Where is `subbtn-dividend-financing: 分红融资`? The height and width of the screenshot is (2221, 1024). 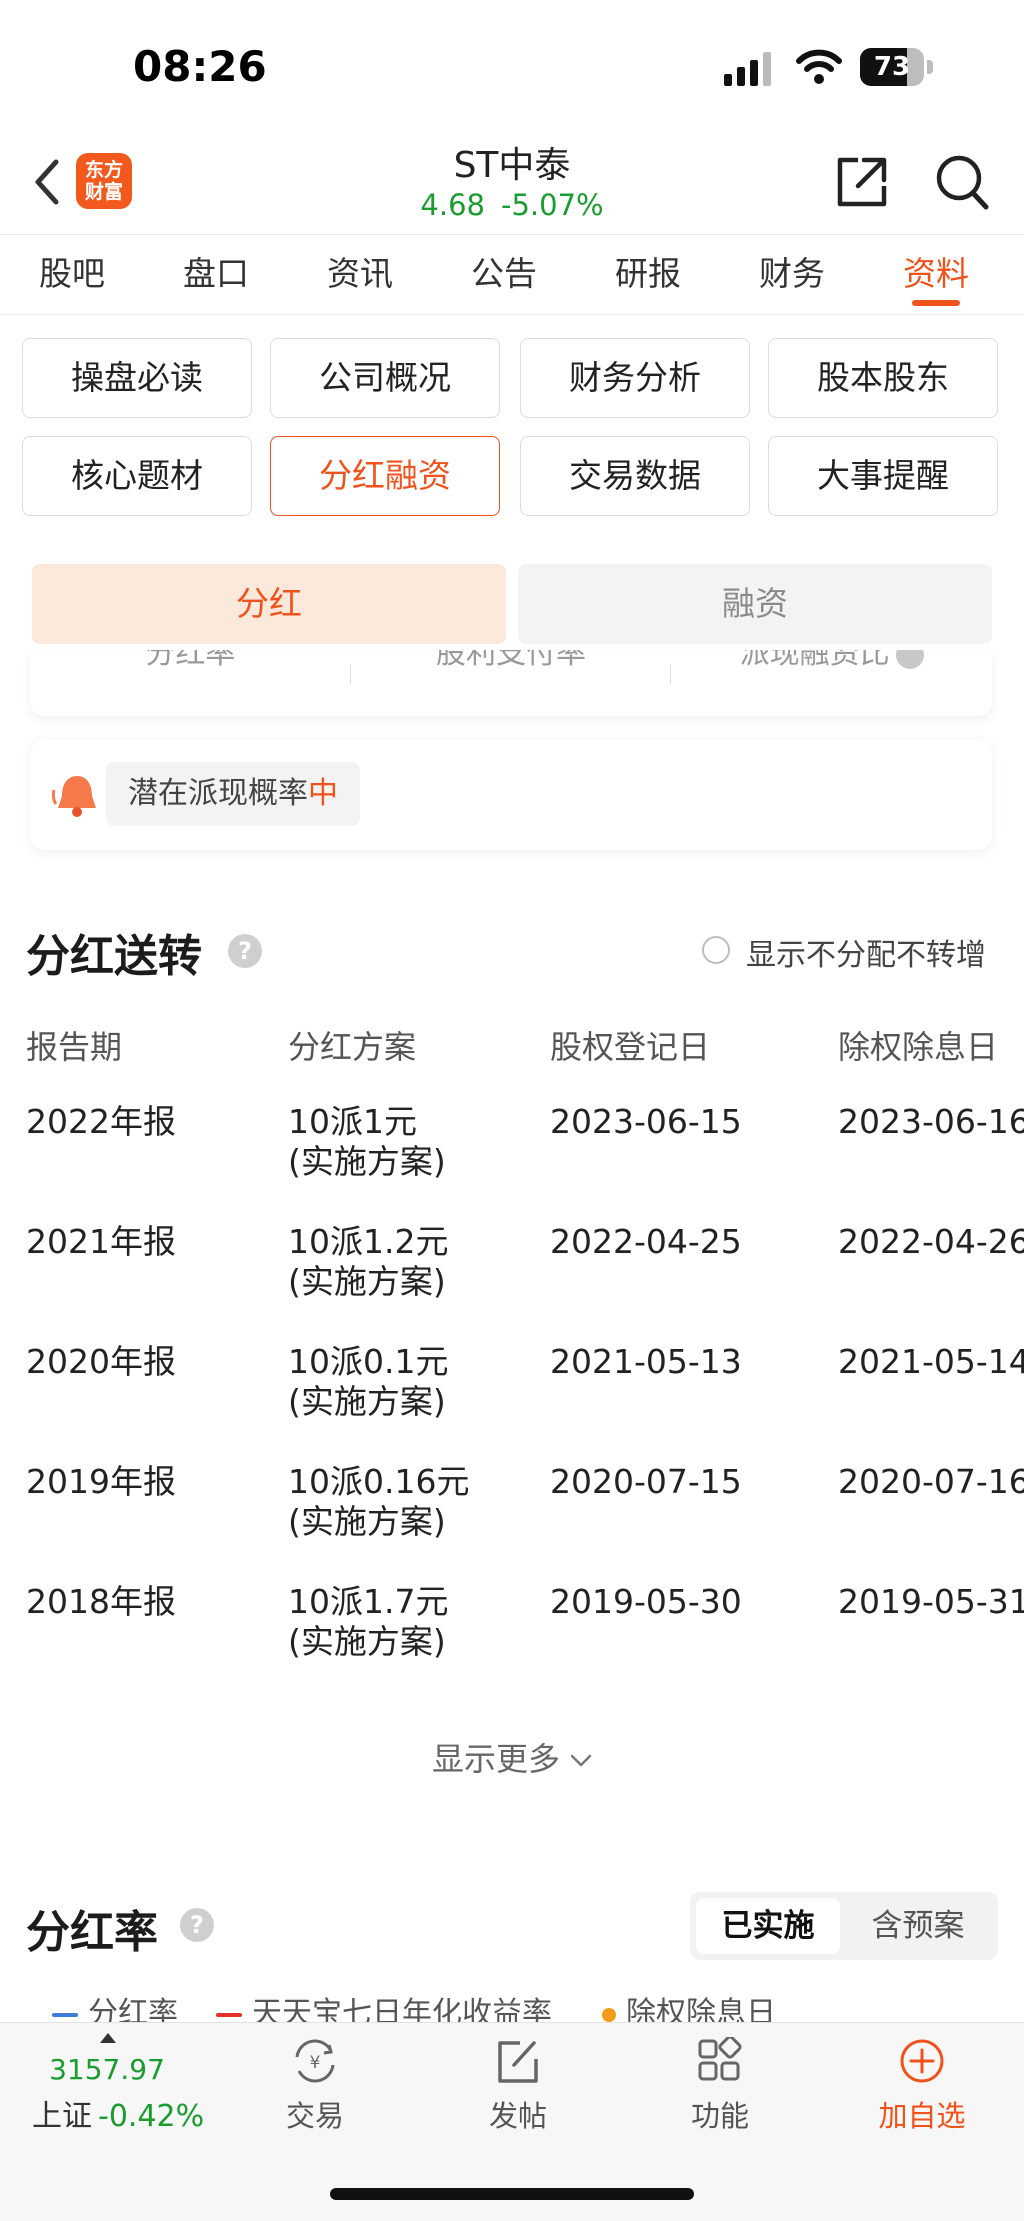 subbtn-dividend-financing: 分红融资 is located at coordinates (385, 476).